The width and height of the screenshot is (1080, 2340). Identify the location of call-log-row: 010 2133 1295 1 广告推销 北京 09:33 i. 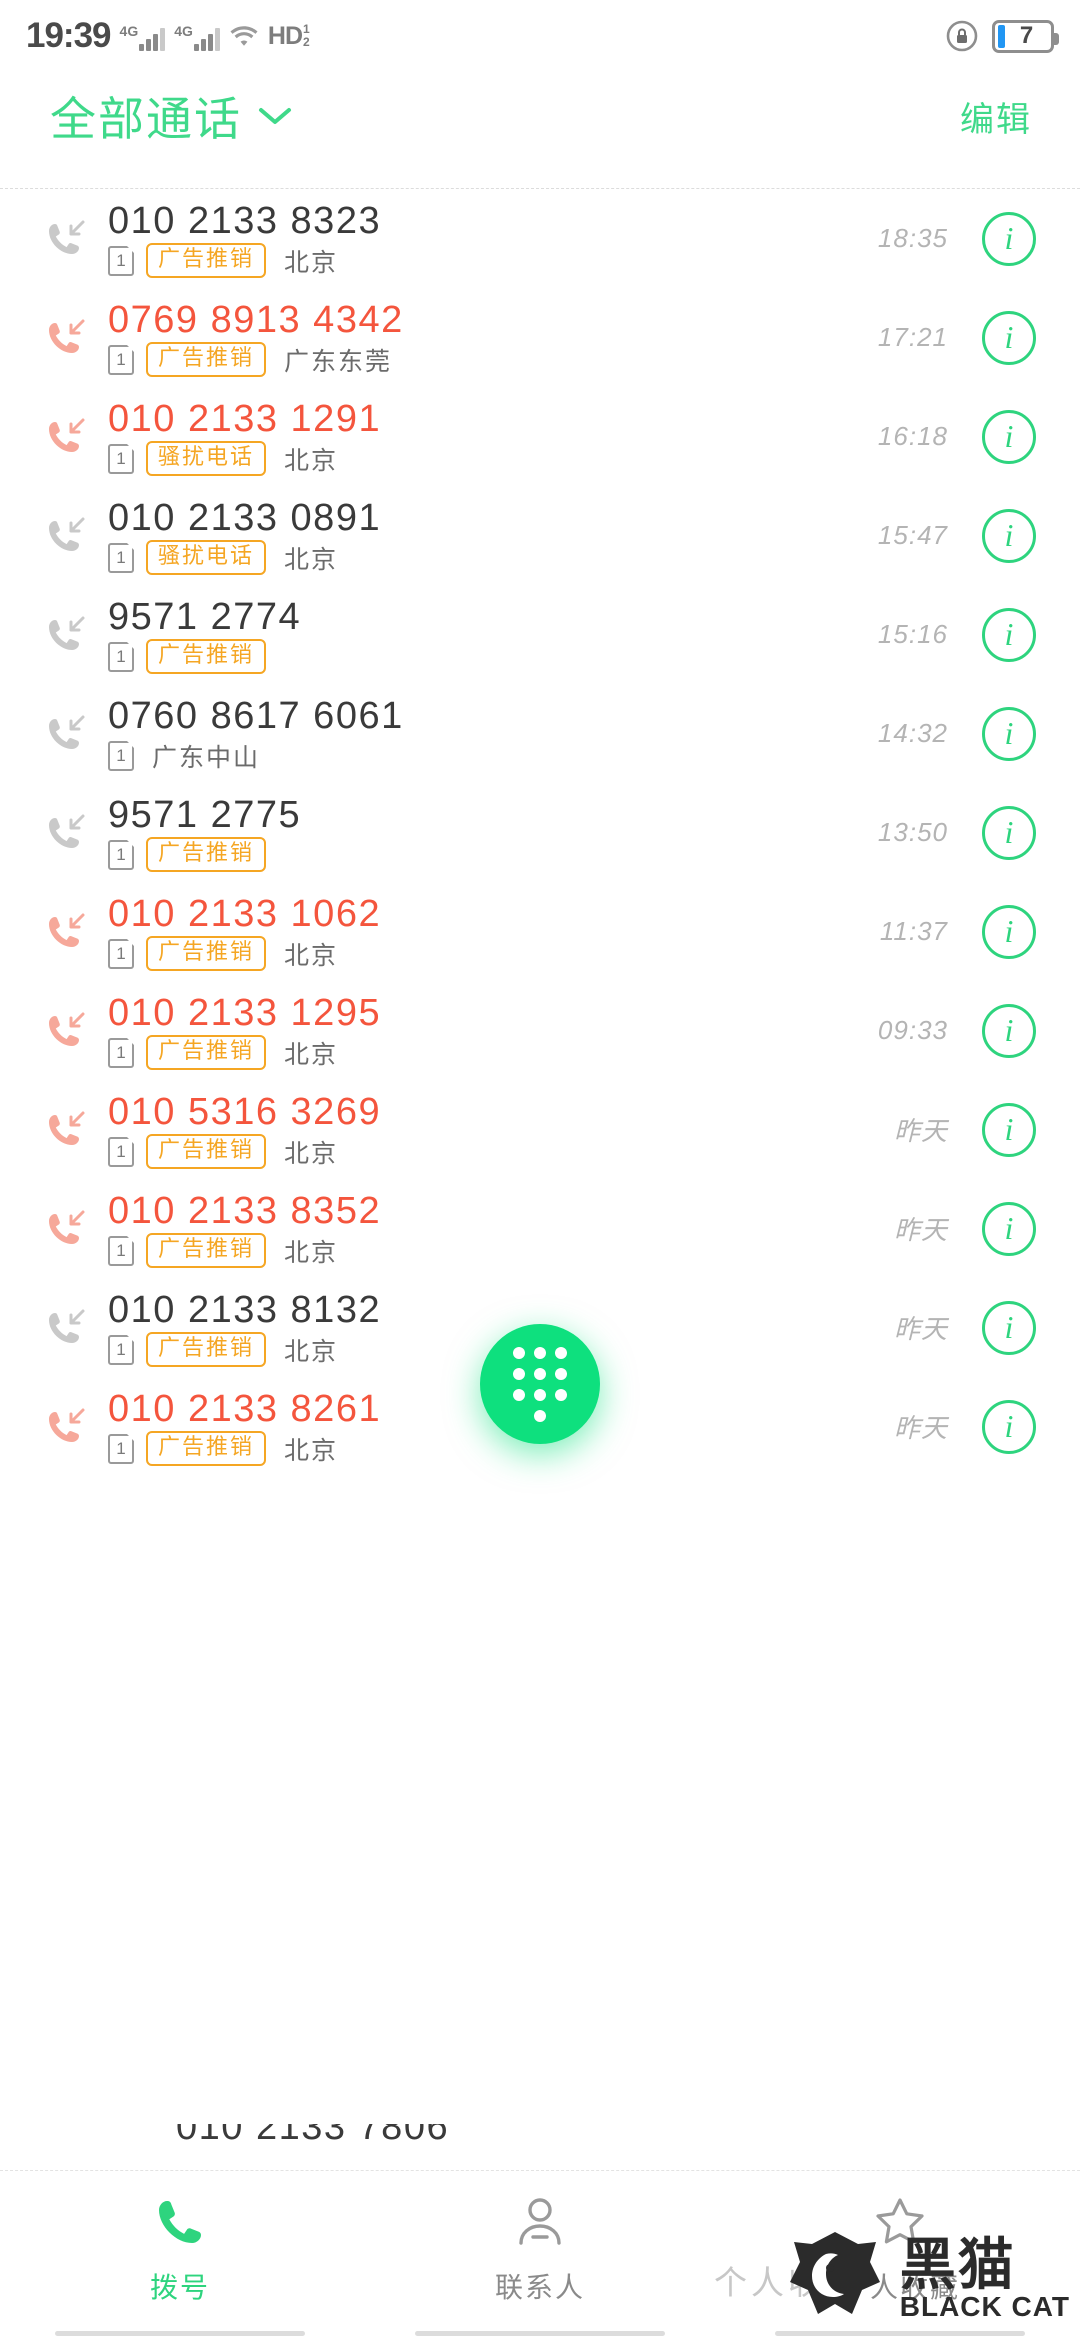
(540, 1030).